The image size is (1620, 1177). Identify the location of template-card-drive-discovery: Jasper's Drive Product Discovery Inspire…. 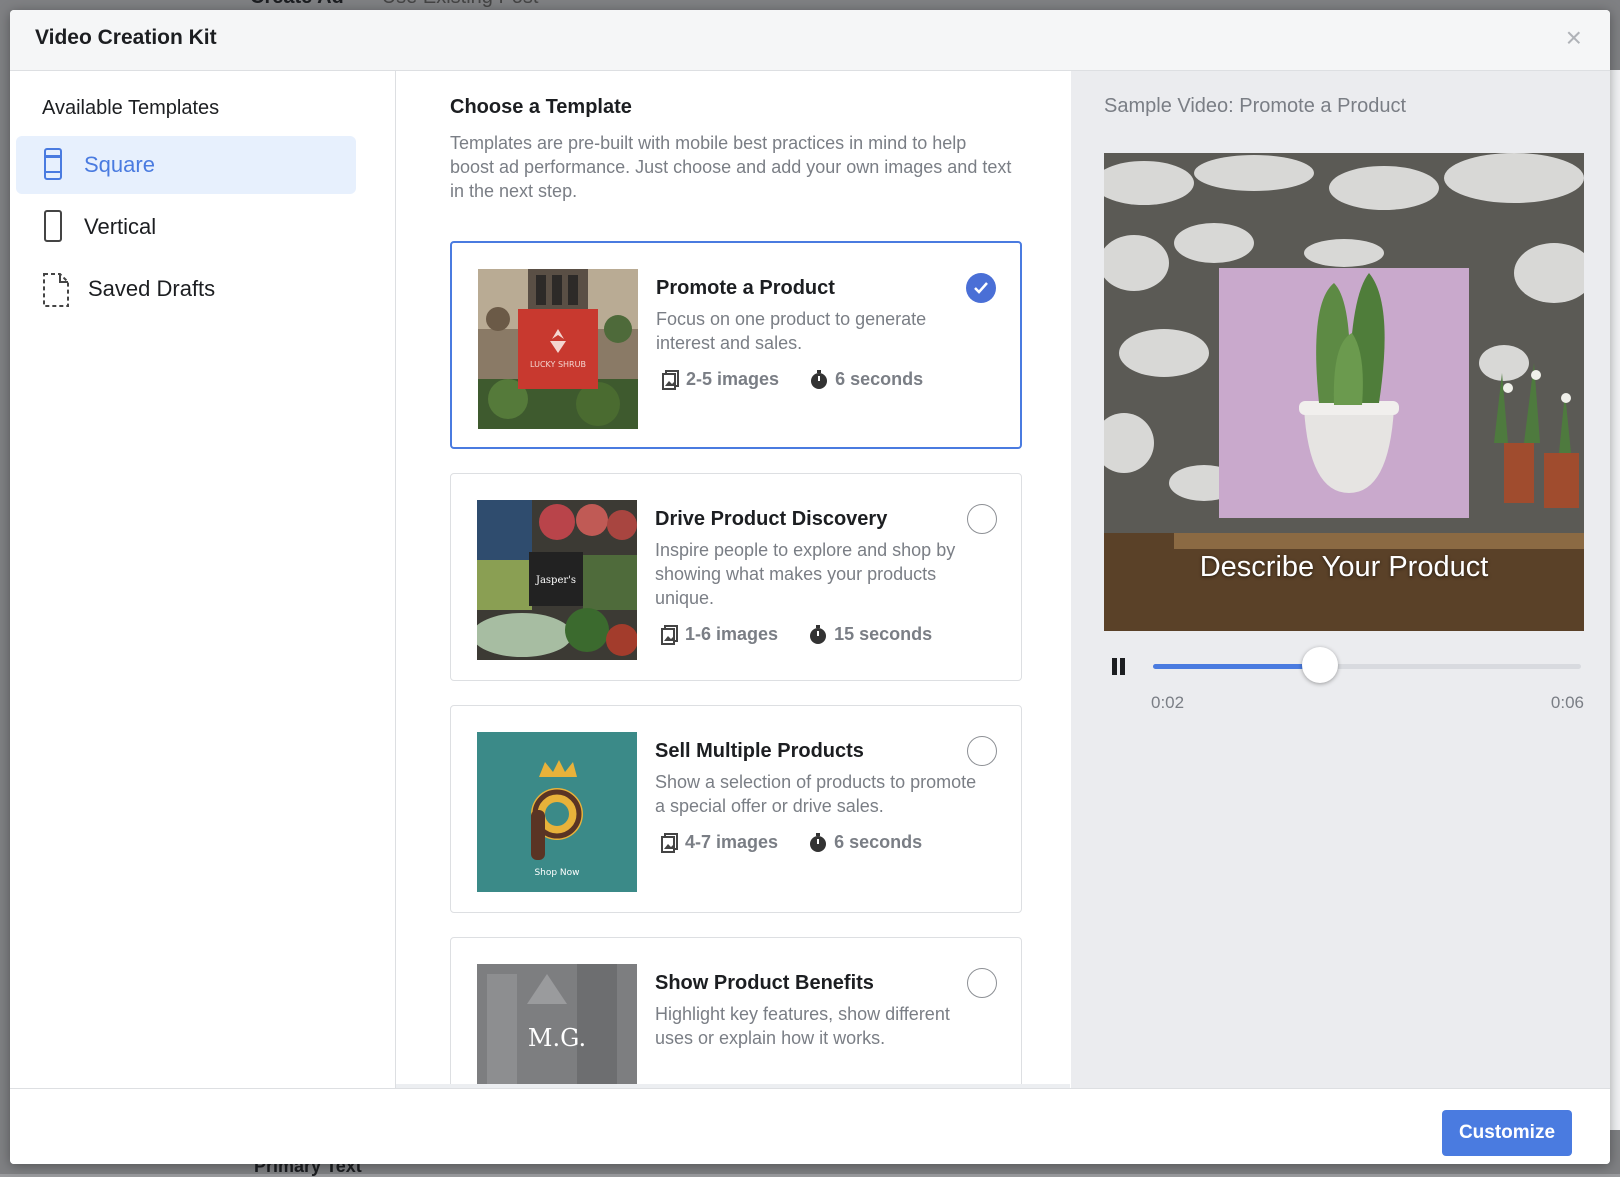
(736, 577).